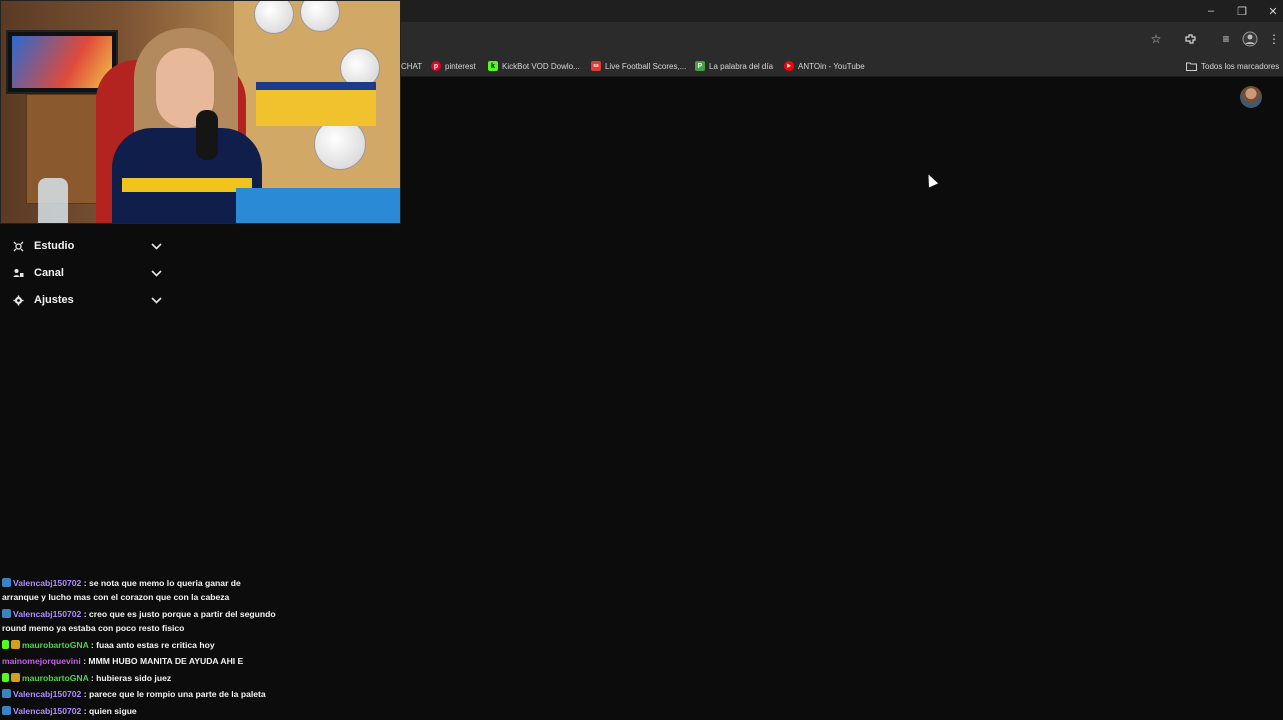  I want to click on bookmark-chat: CHAT, so click(411, 66).